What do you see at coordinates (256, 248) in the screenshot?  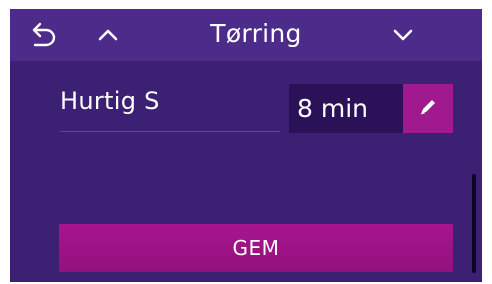 I see `save-button: GEM` at bounding box center [256, 248].